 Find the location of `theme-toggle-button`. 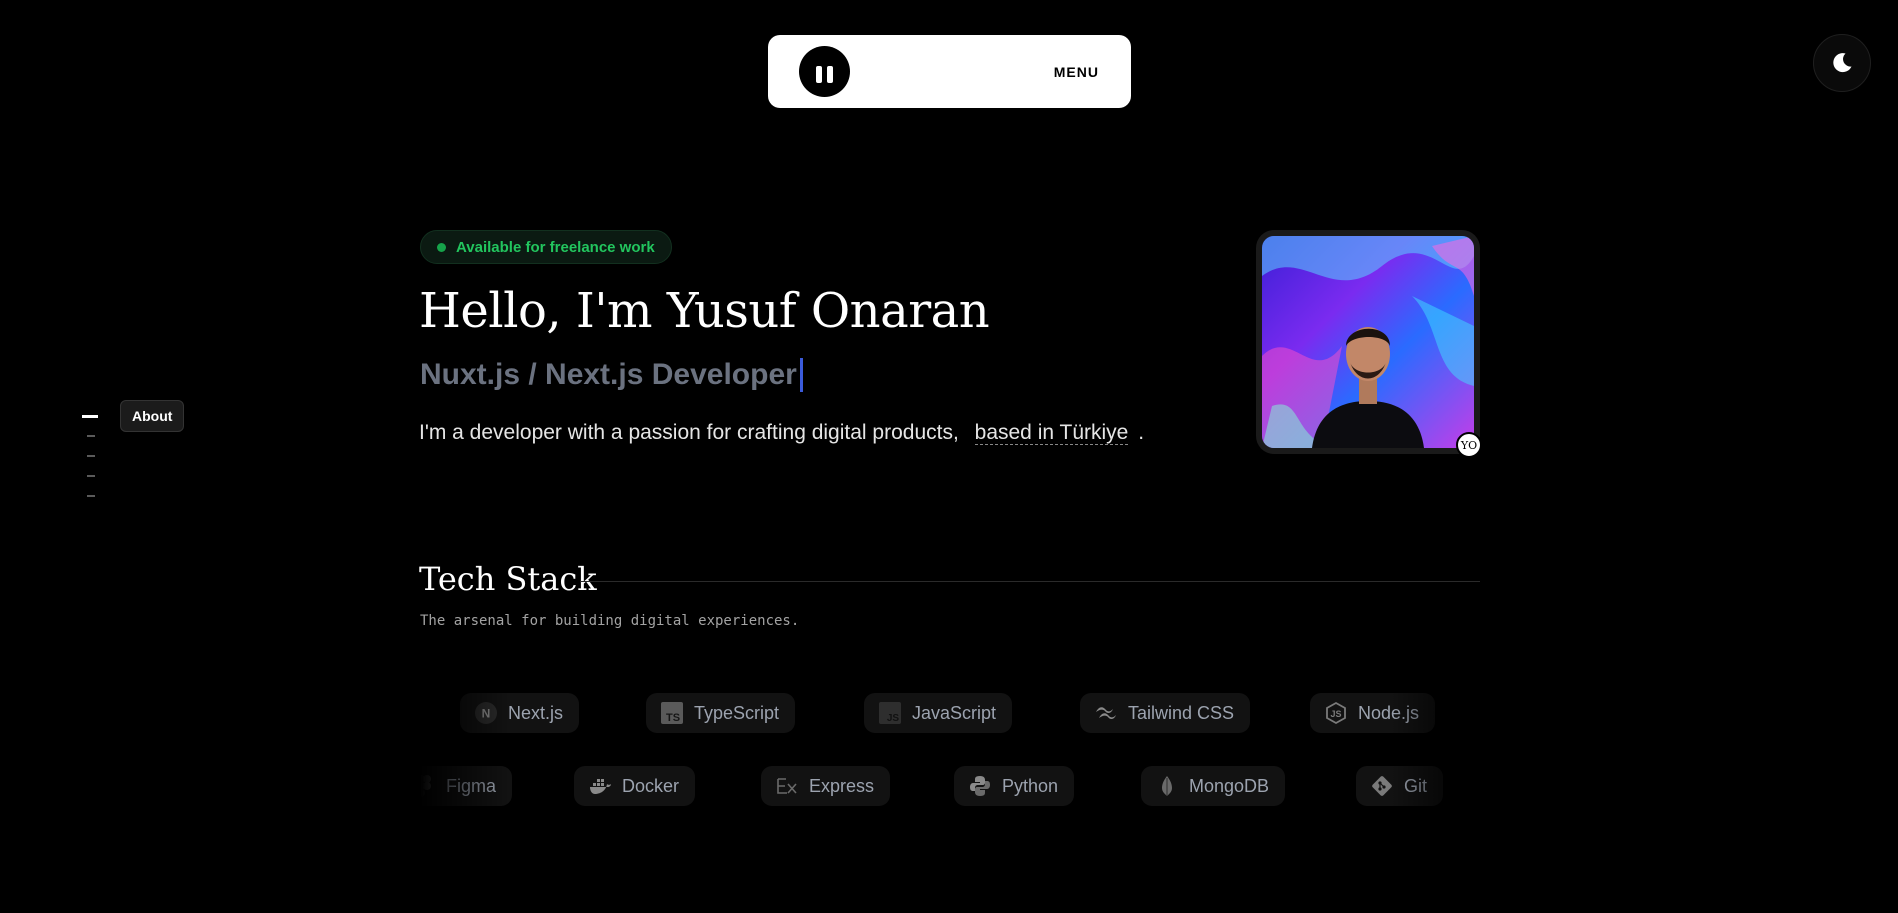

theme-toggle-button is located at coordinates (1842, 63).